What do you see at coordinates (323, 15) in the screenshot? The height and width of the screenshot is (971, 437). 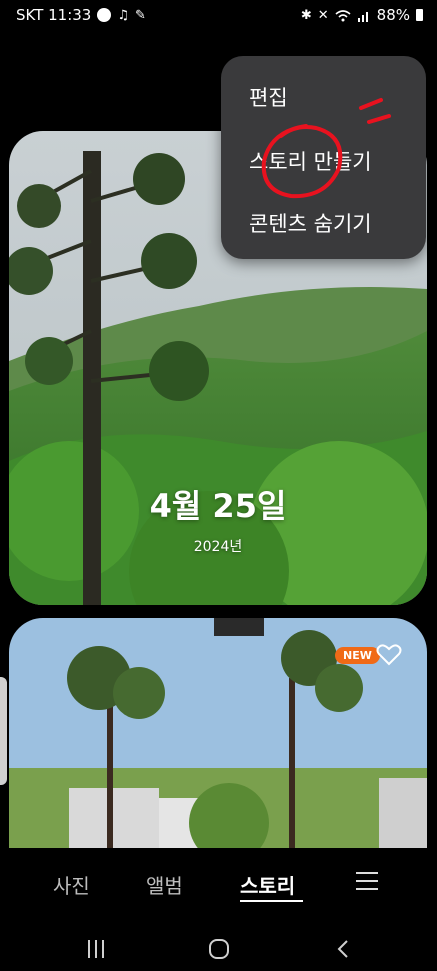 I see `mute-icon: ✕` at bounding box center [323, 15].